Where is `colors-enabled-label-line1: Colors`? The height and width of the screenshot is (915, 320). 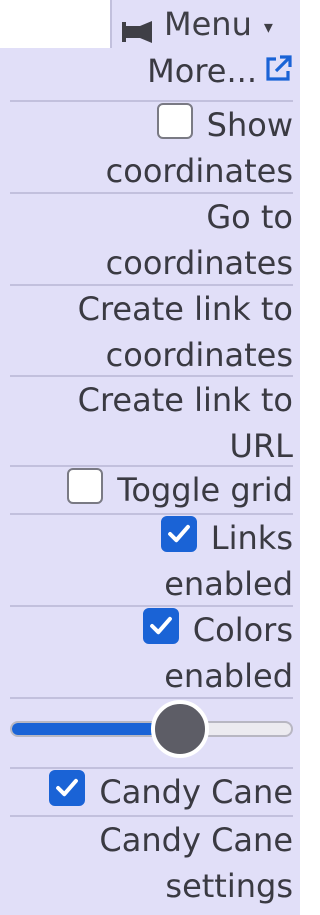 colors-enabled-label-line1: Colors is located at coordinates (242, 630).